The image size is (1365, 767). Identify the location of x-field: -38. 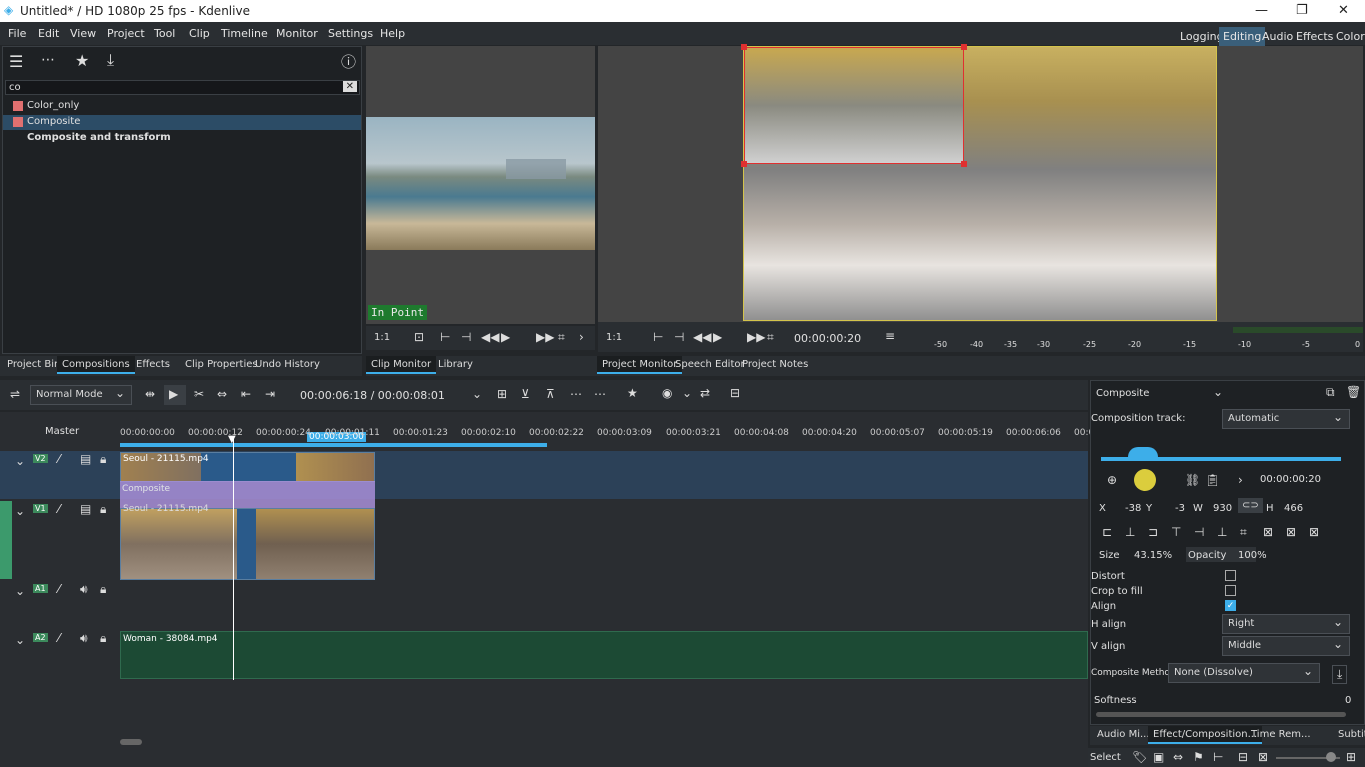
(1133, 508).